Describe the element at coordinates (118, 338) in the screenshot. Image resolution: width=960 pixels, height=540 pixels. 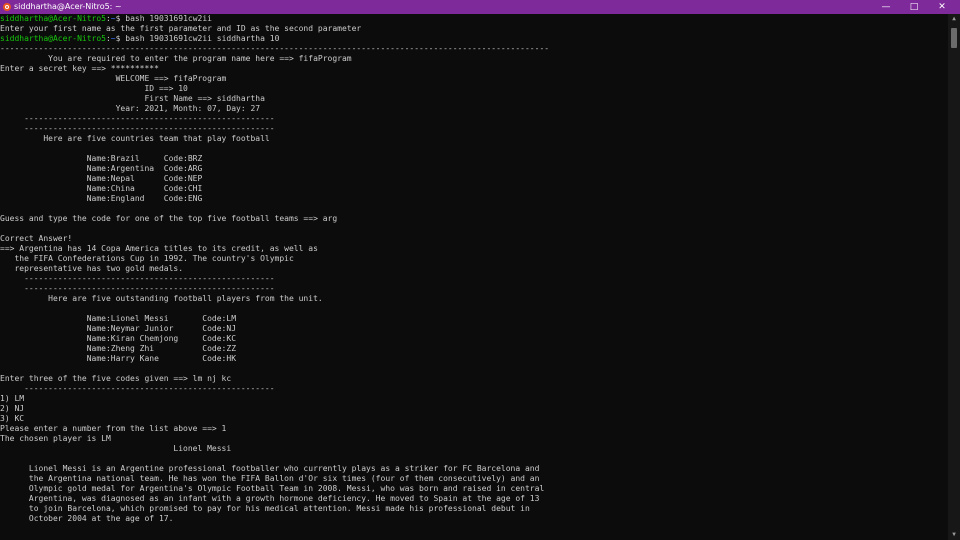
I see `player-row: Name:Kiran Chemjong Code:KC` at that location.